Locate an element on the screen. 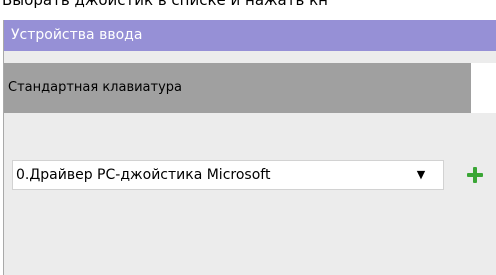  panel-title: Устройства ввода is located at coordinates (250, 35).